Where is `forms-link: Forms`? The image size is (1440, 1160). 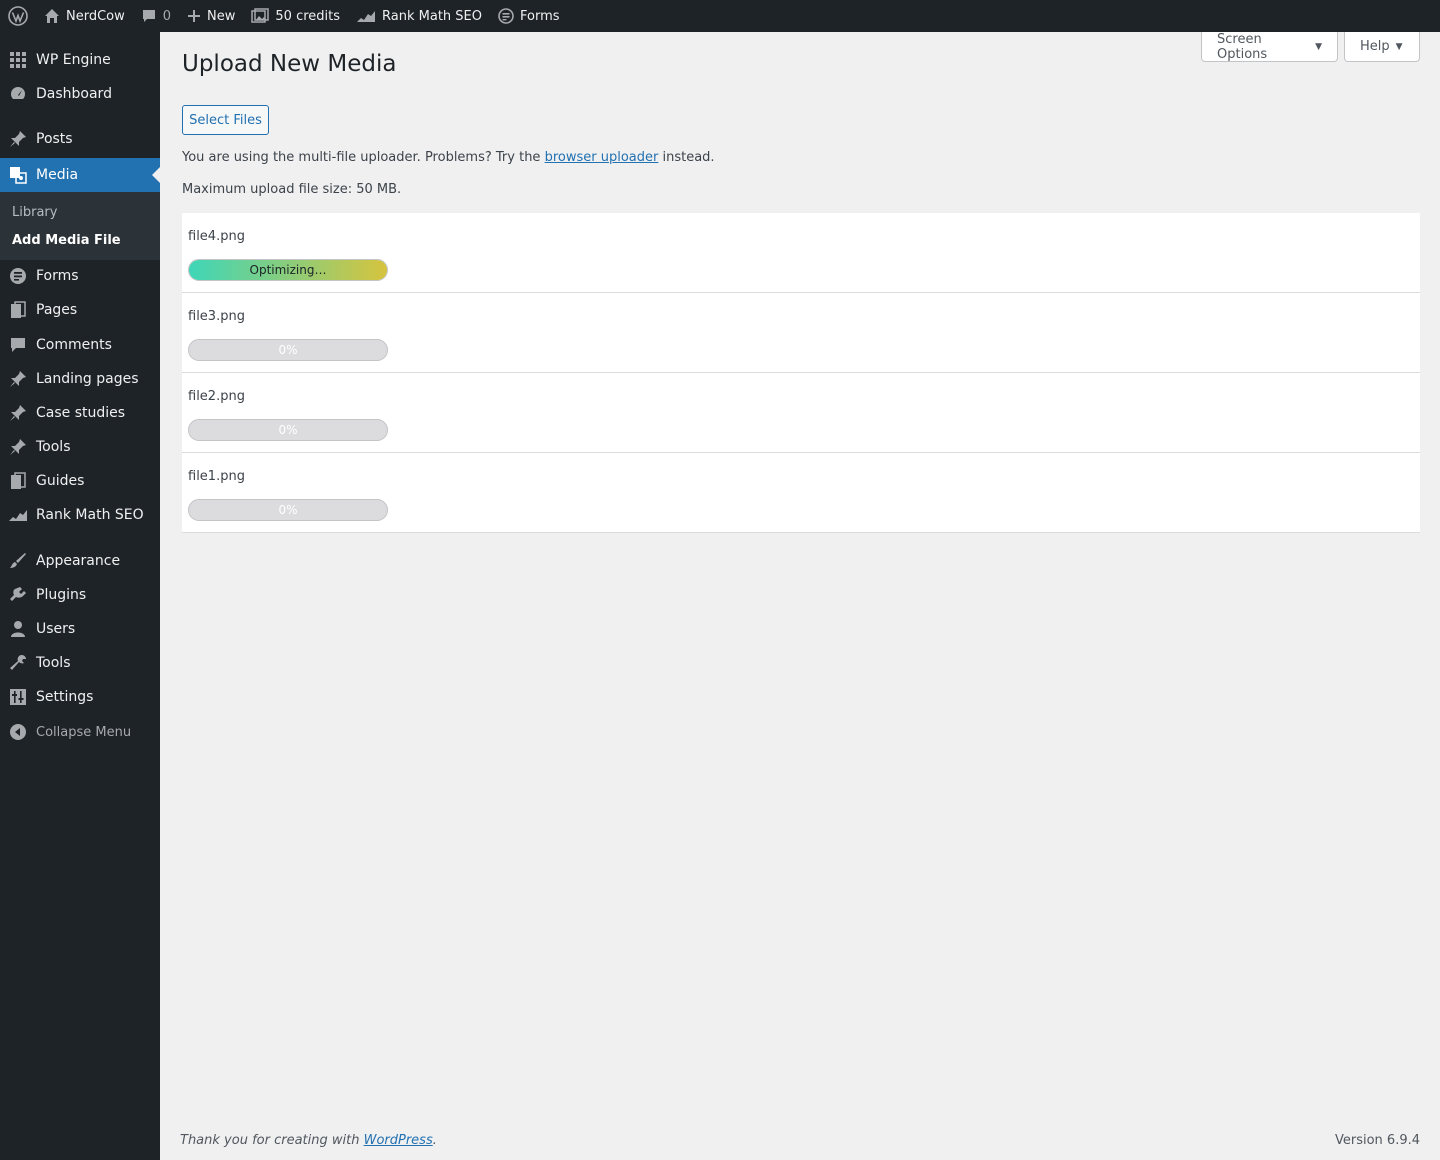
forms-link: Forms is located at coordinates (529, 16).